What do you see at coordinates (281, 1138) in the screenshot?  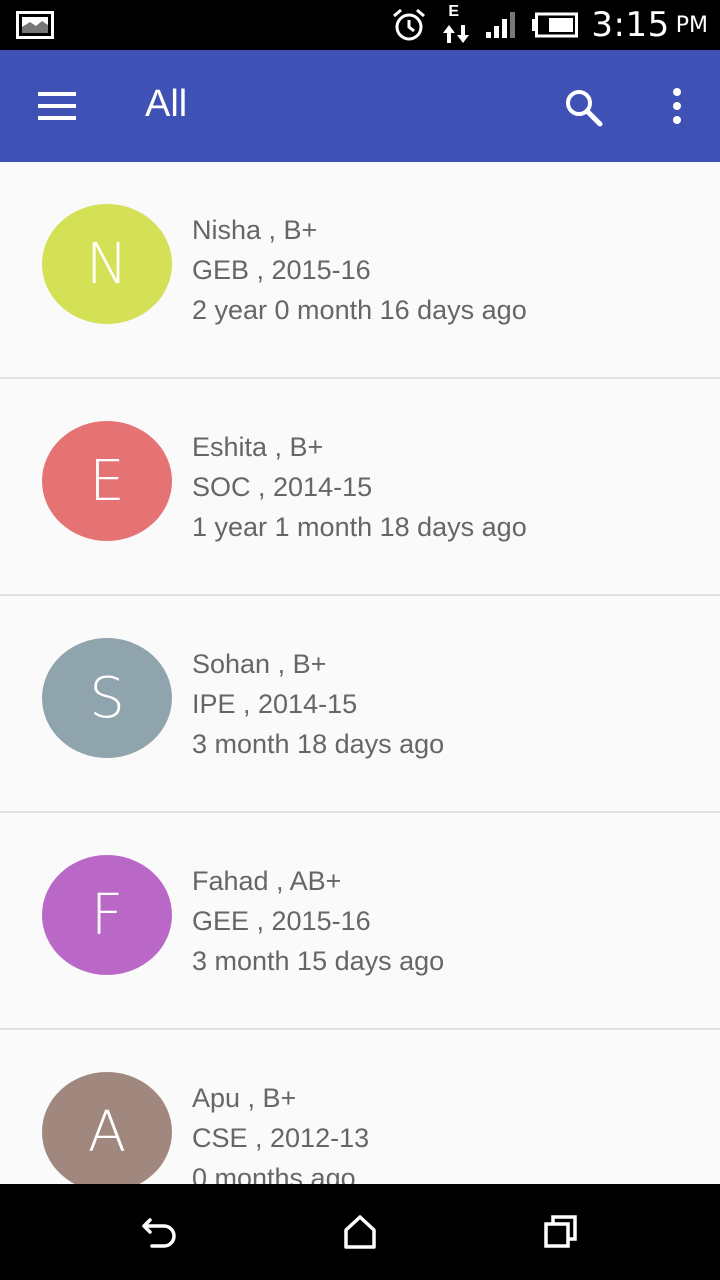 I see `contact-dept: CSE , 2012-13` at bounding box center [281, 1138].